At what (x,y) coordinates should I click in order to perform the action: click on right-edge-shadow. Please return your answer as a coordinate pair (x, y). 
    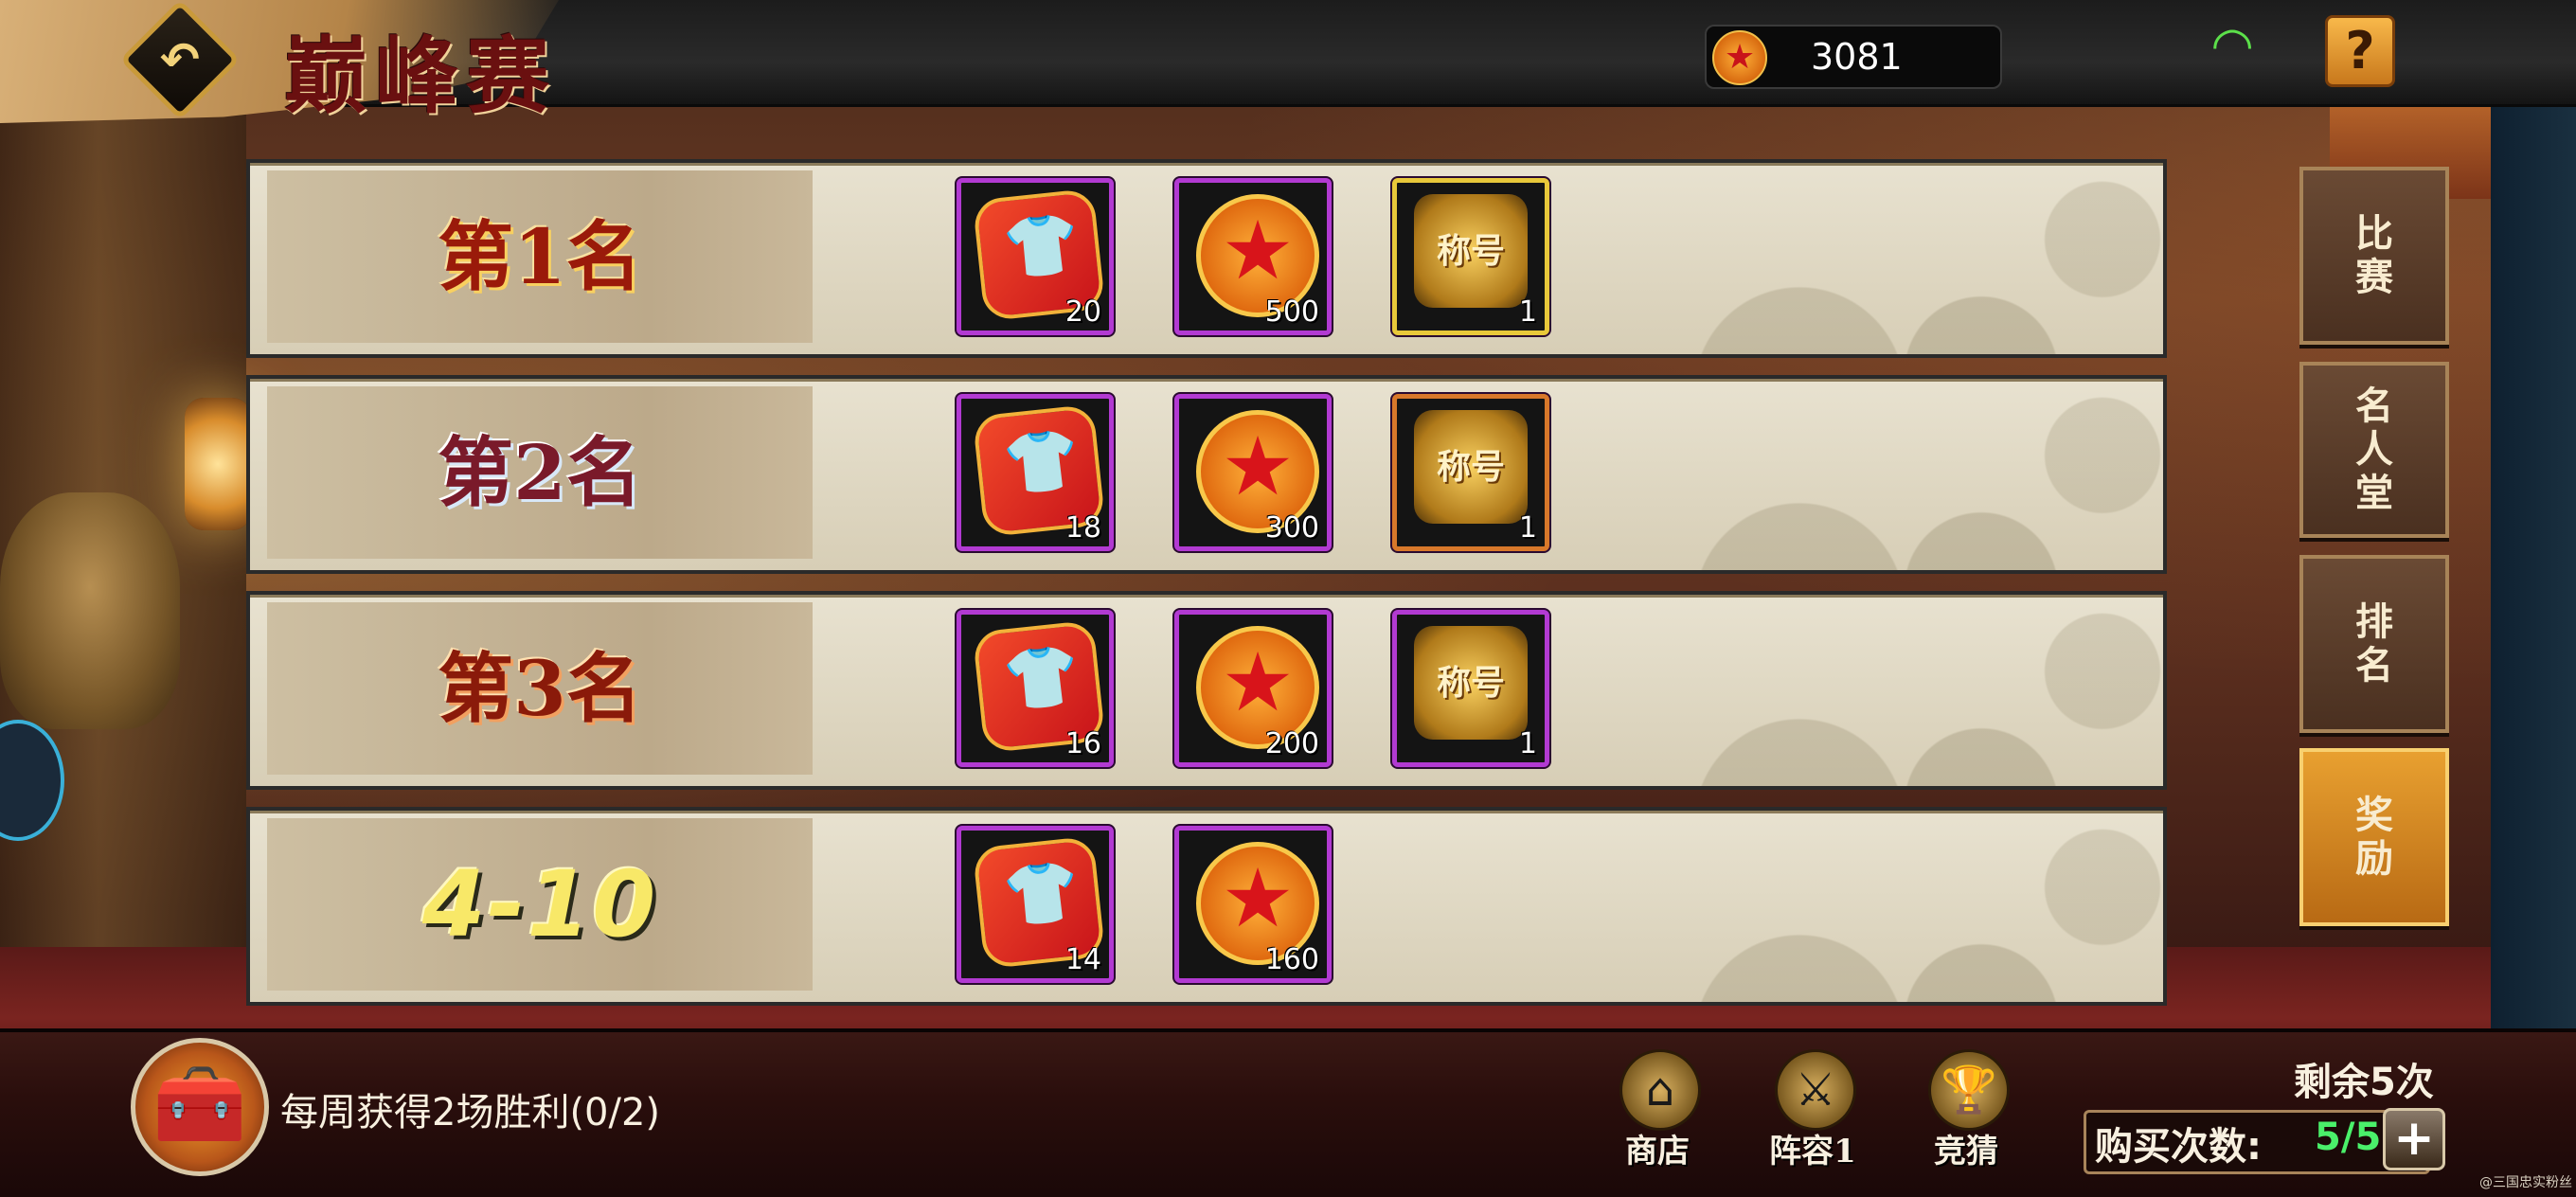
    Looking at the image, I should click on (2533, 577).